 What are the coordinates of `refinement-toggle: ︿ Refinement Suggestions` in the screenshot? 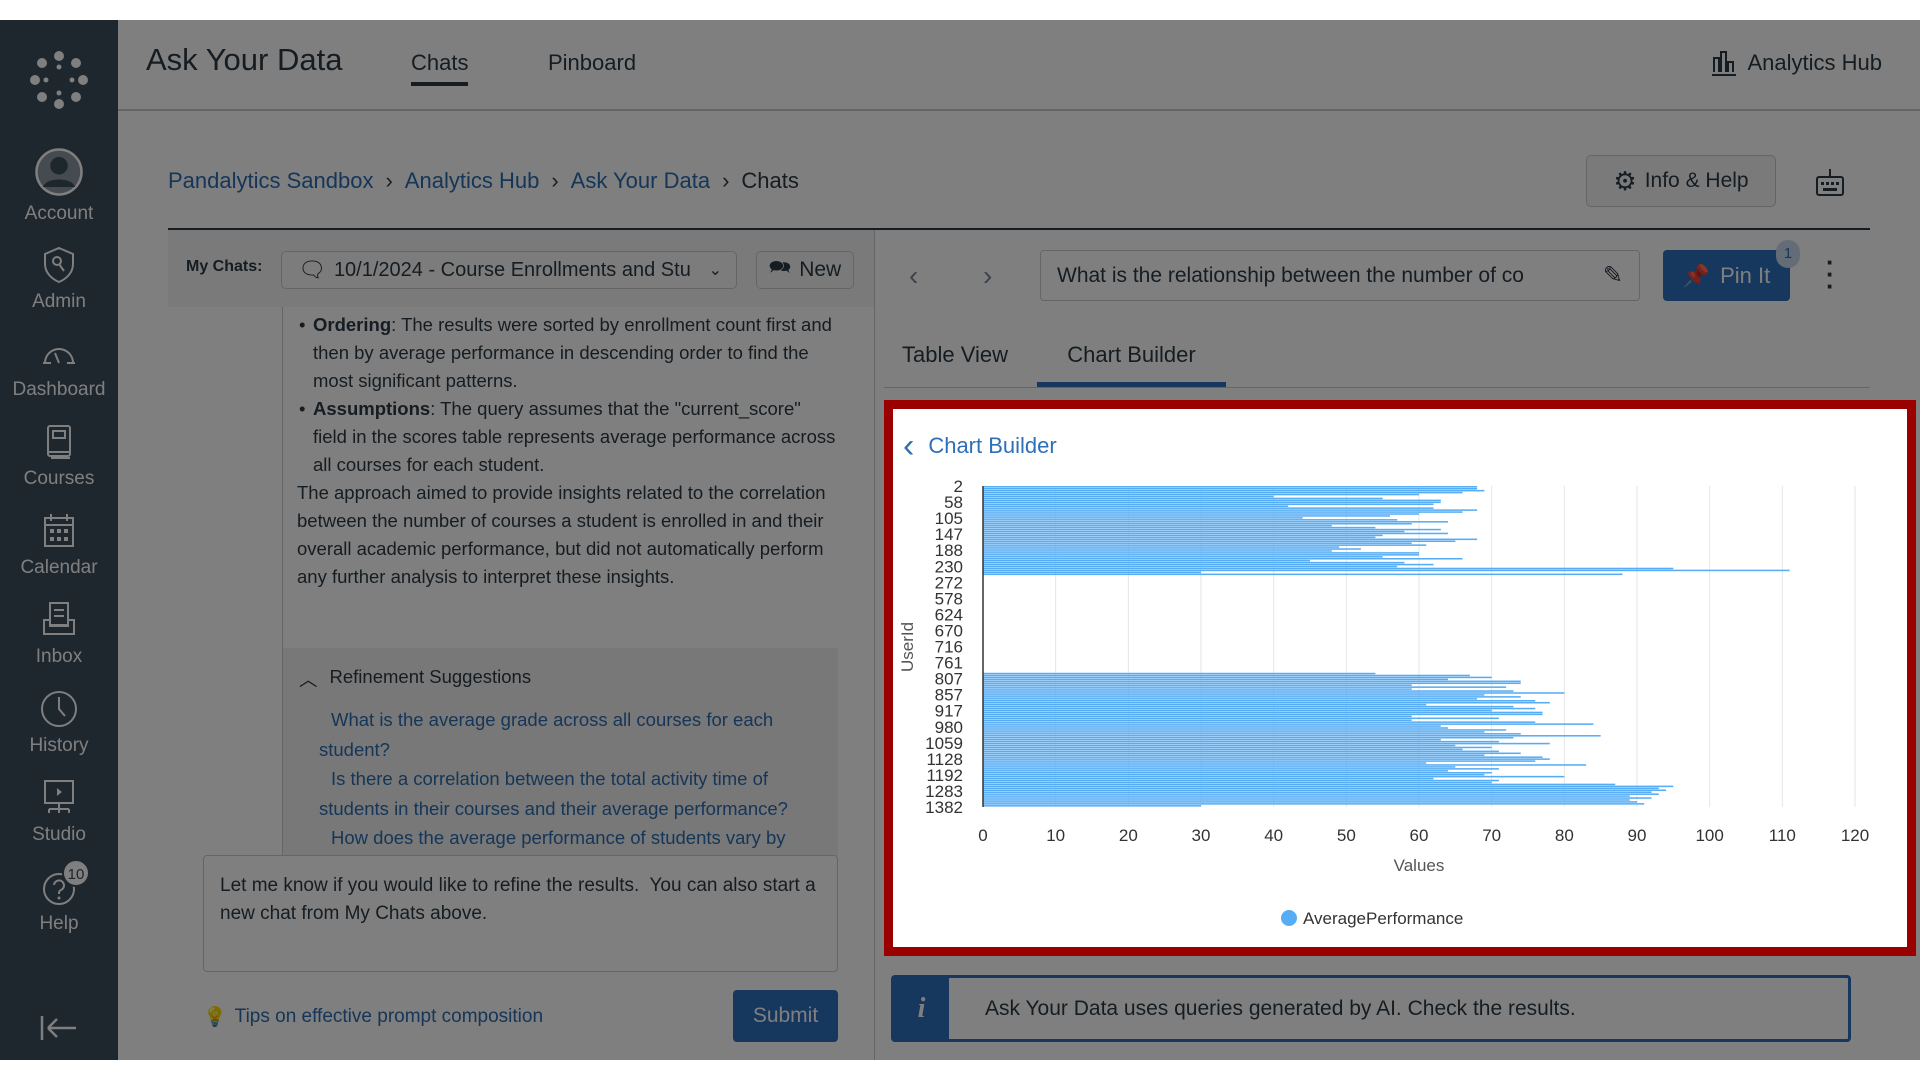 It's located at (415, 679).